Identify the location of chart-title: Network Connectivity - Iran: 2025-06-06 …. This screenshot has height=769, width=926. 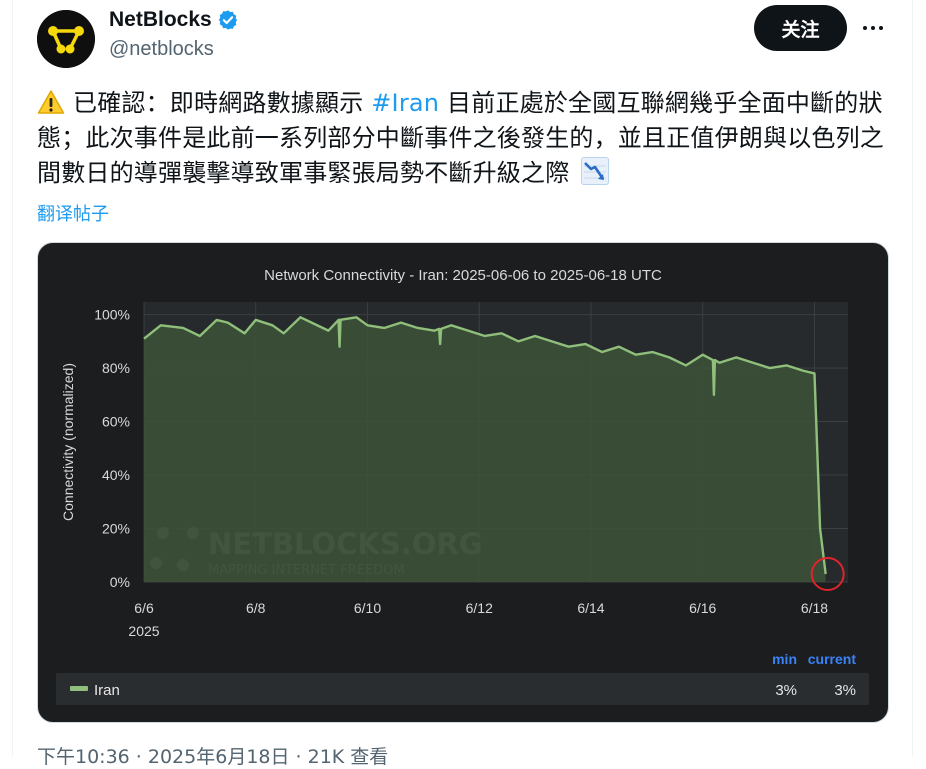
(463, 275).